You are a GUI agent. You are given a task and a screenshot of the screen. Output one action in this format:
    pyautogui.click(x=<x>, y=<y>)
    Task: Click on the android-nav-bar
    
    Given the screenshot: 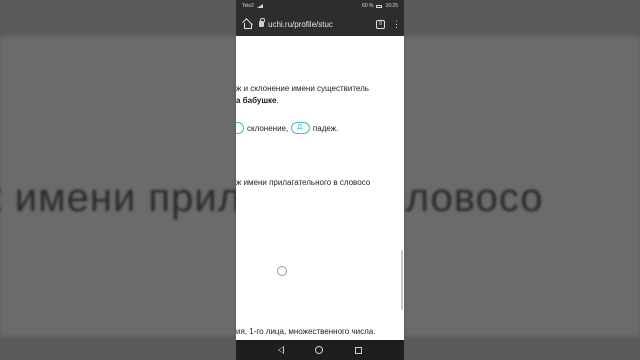 What is the action you would take?
    pyautogui.click(x=320, y=350)
    